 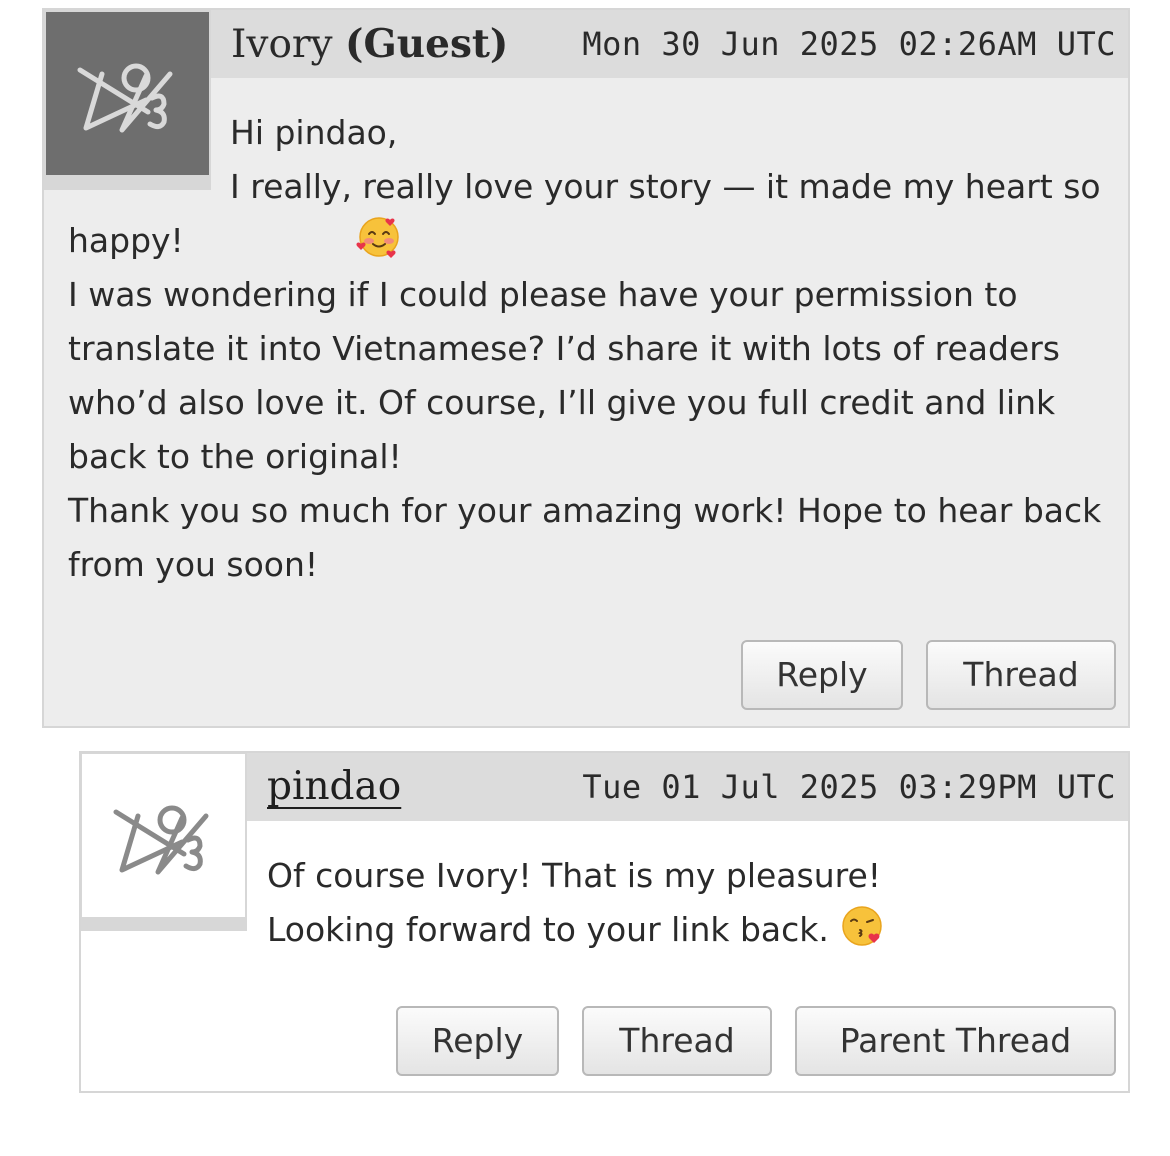 I want to click on comment-actions: Reply Thread Parent Thread, so click(x=756, y=1041).